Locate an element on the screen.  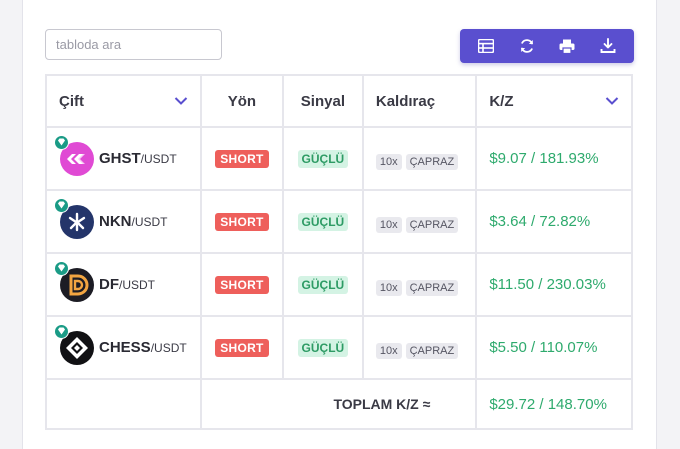
total-pnl-label: TOPLAM K/Z ≈ is located at coordinates (338, 404).